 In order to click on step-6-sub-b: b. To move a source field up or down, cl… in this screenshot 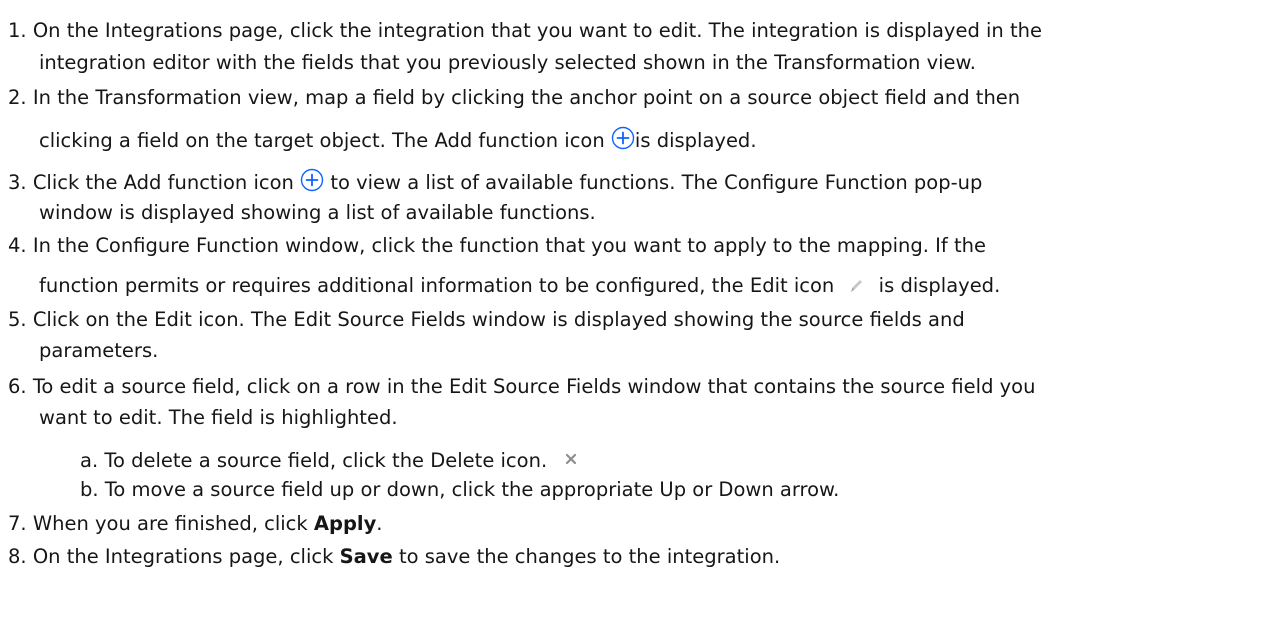, I will do `click(460, 489)`.